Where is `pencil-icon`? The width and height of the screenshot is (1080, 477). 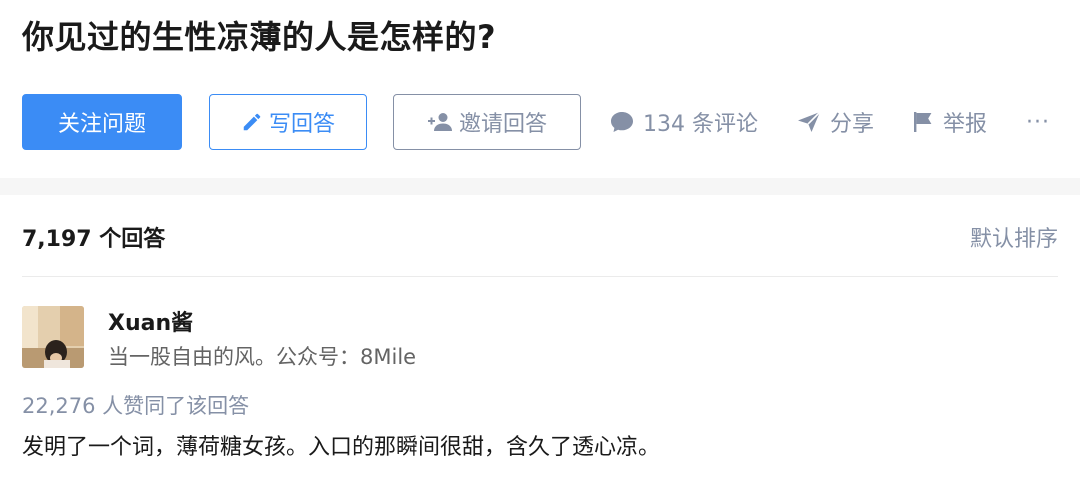
pencil-icon is located at coordinates (252, 122).